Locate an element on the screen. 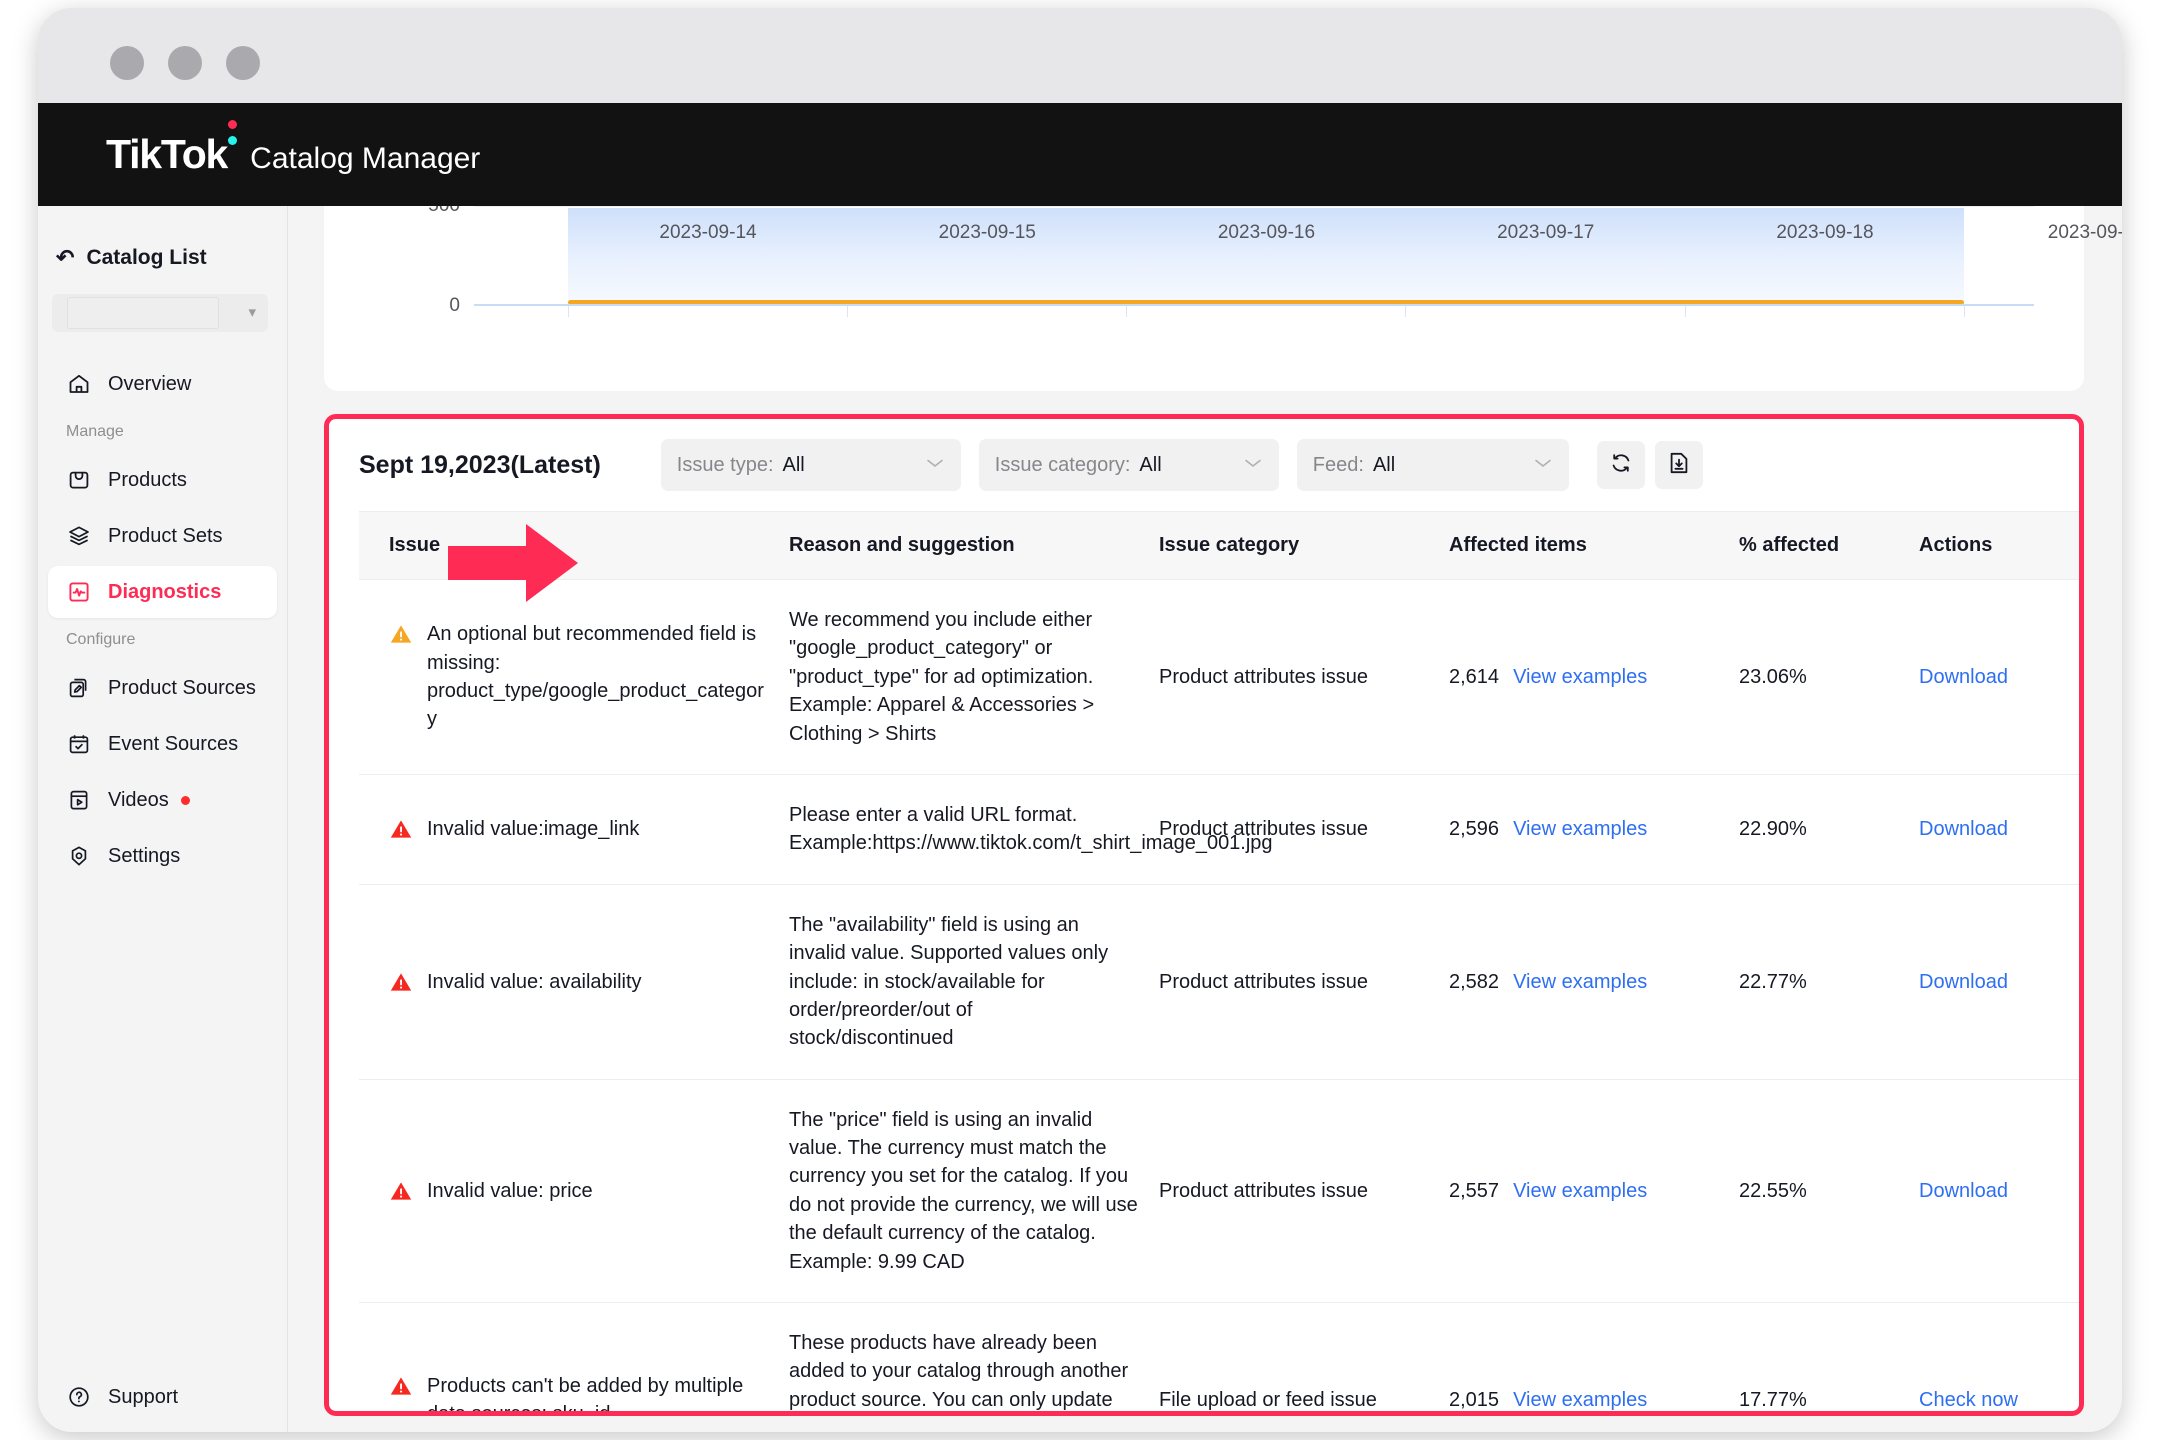 The height and width of the screenshot is (1440, 2160). issue-category-filter: Issue category: All is located at coordinates (1128, 465).